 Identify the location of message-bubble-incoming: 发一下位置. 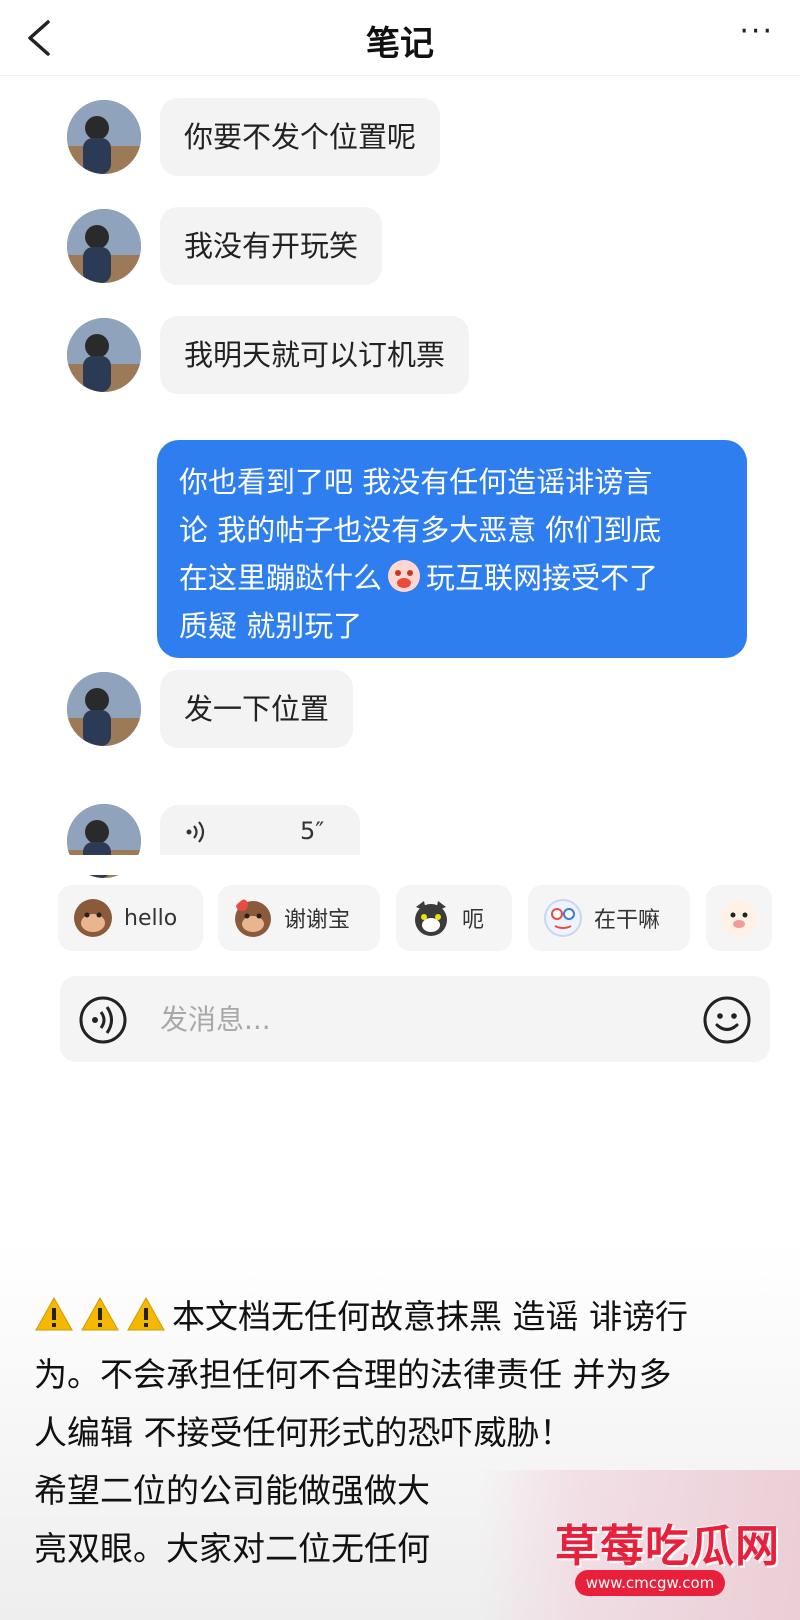
(257, 709).